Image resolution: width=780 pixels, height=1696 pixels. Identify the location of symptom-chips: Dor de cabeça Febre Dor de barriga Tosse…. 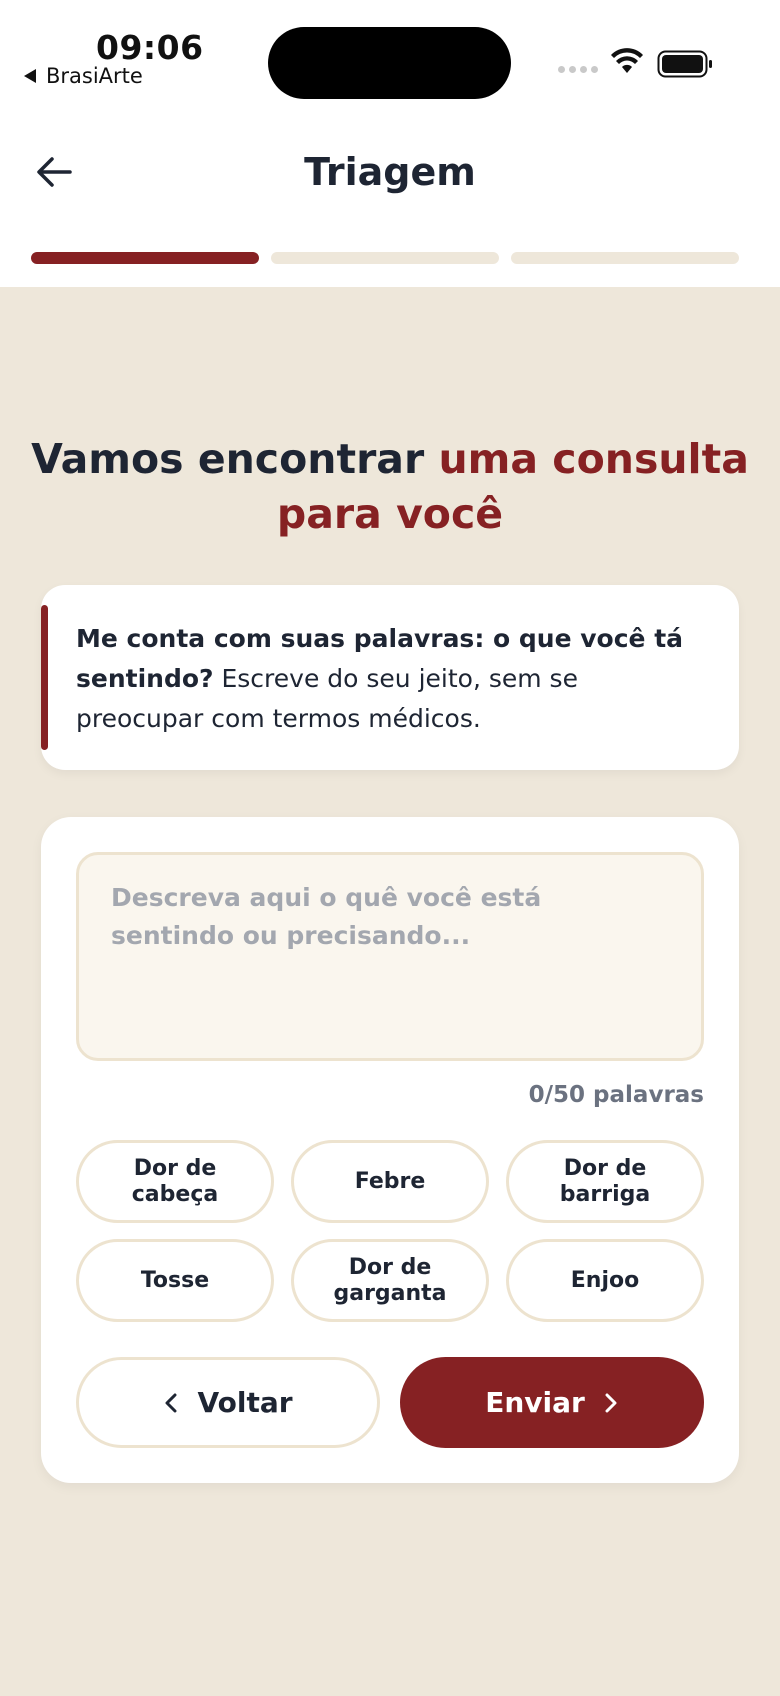
(390, 1231).